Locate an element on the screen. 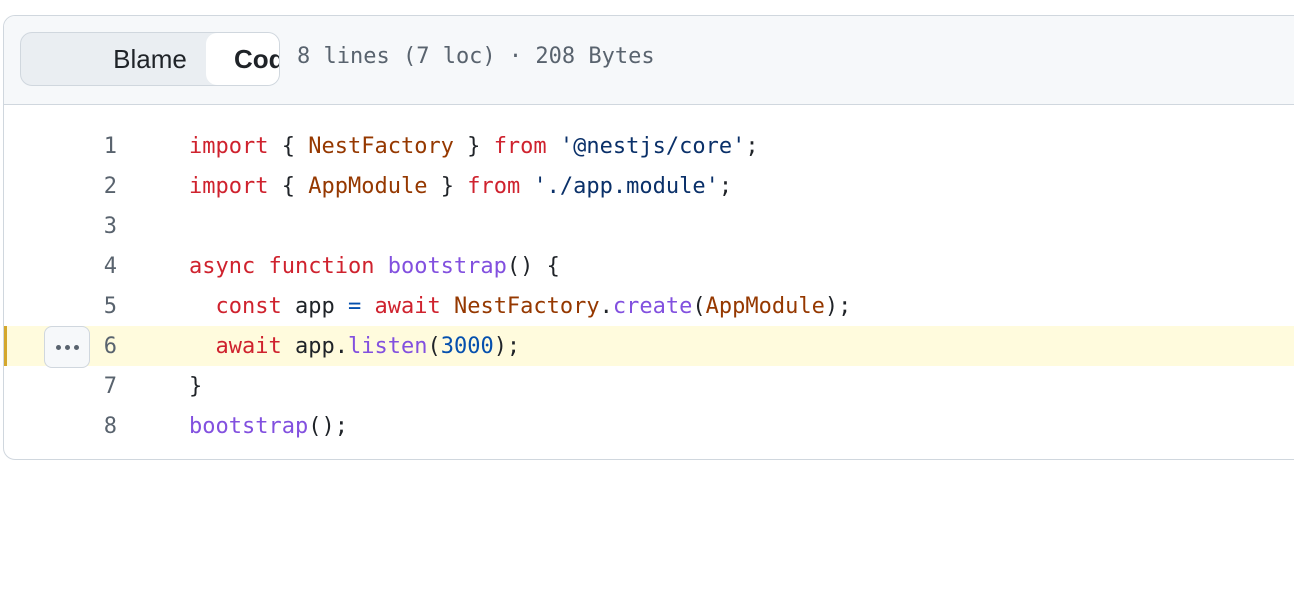 Image resolution: width=1294 pixels, height=596 pixels. code-token: '@nestjs/core' is located at coordinates (652, 146).